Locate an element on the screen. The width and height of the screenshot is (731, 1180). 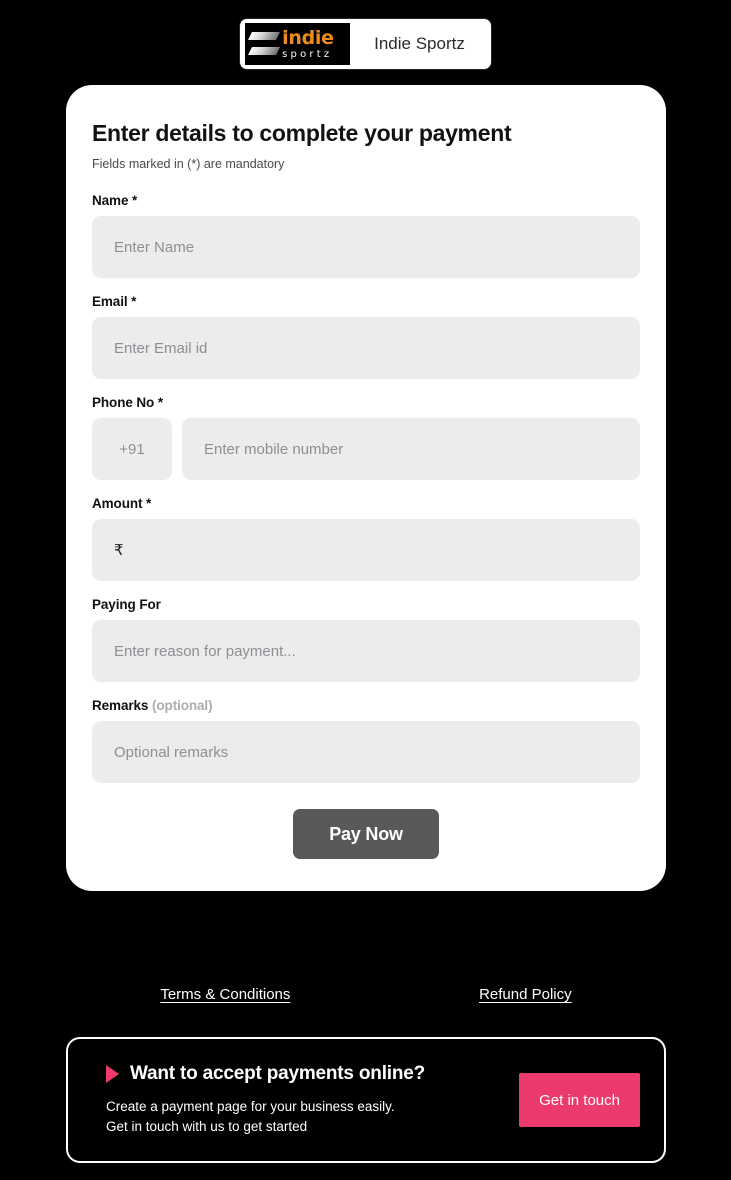
promo-line-2: Get in touch with us to get started is located at coordinates (207, 1126).